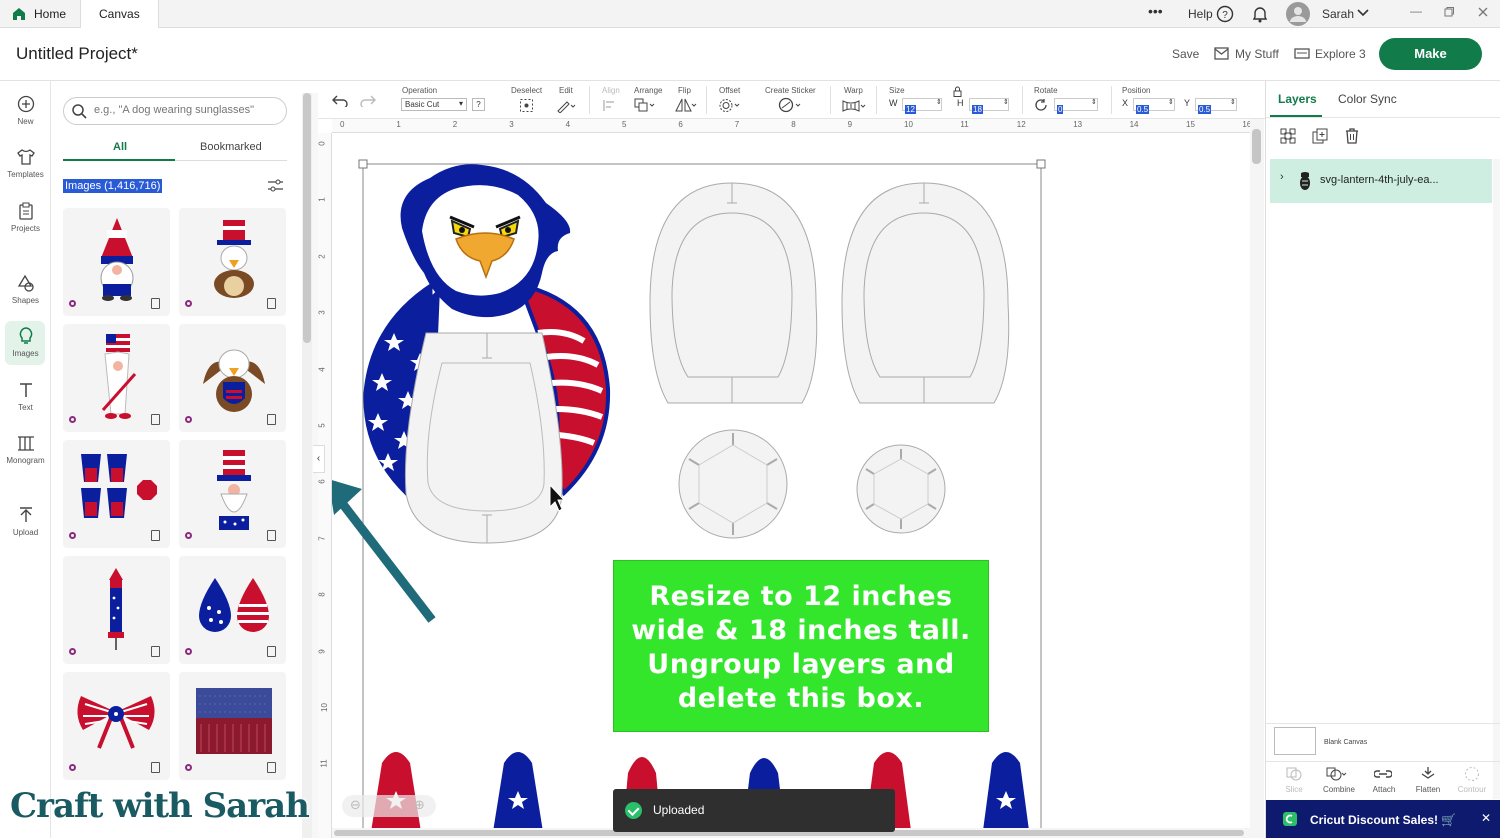 Image resolution: width=1500 pixels, height=838 pixels. I want to click on duplicate-icon, so click(1320, 136).